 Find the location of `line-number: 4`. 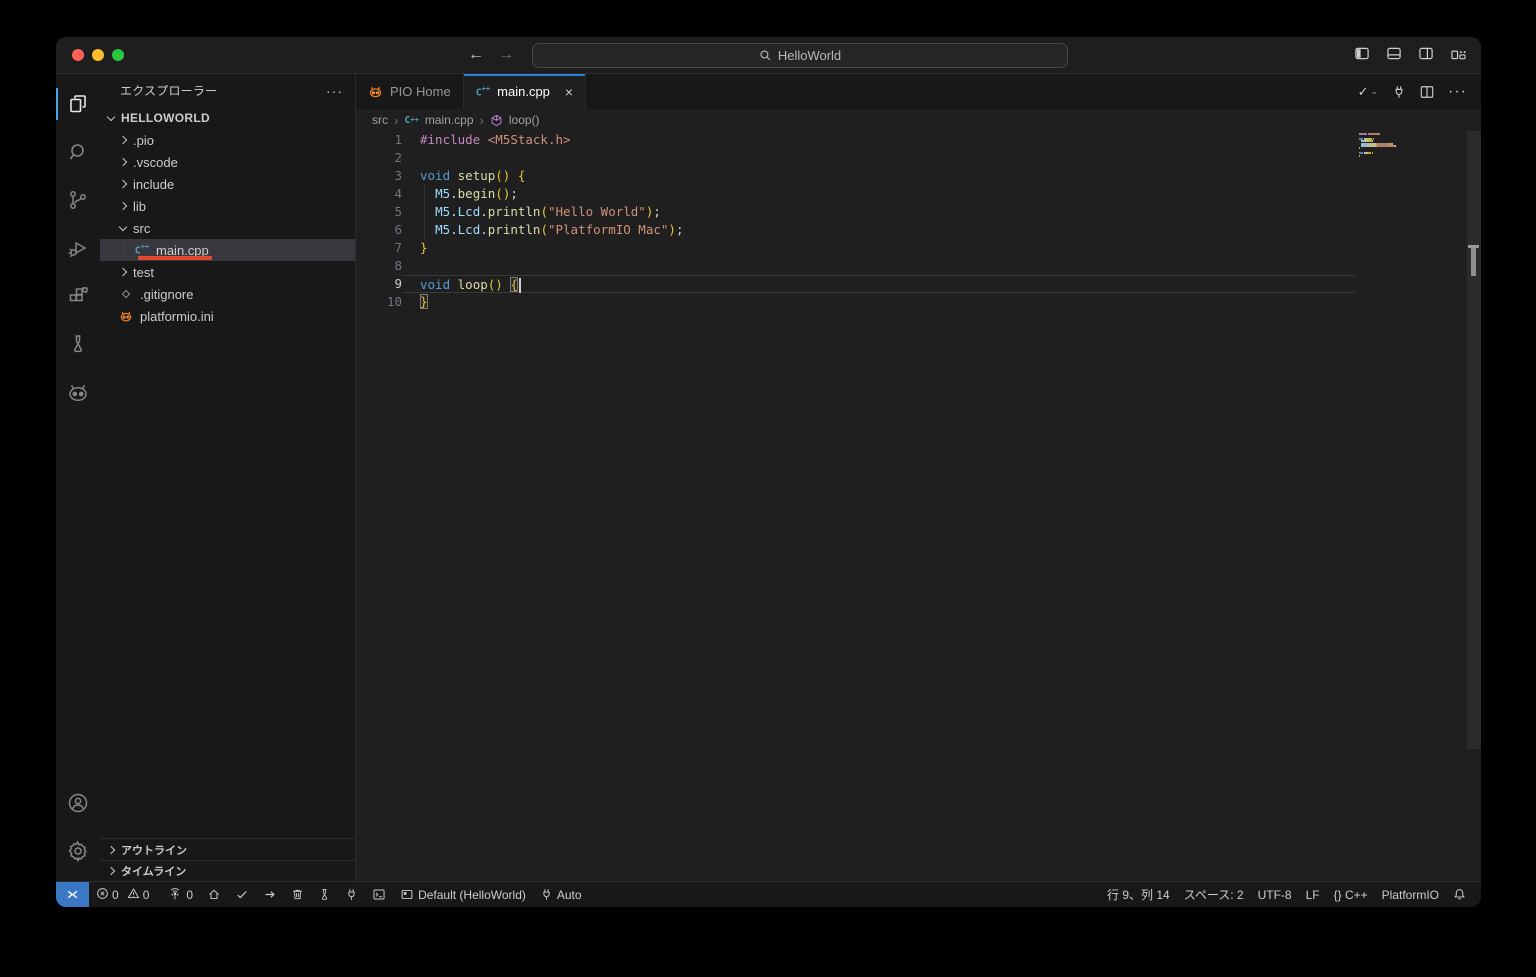

line-number: 4 is located at coordinates (398, 193).